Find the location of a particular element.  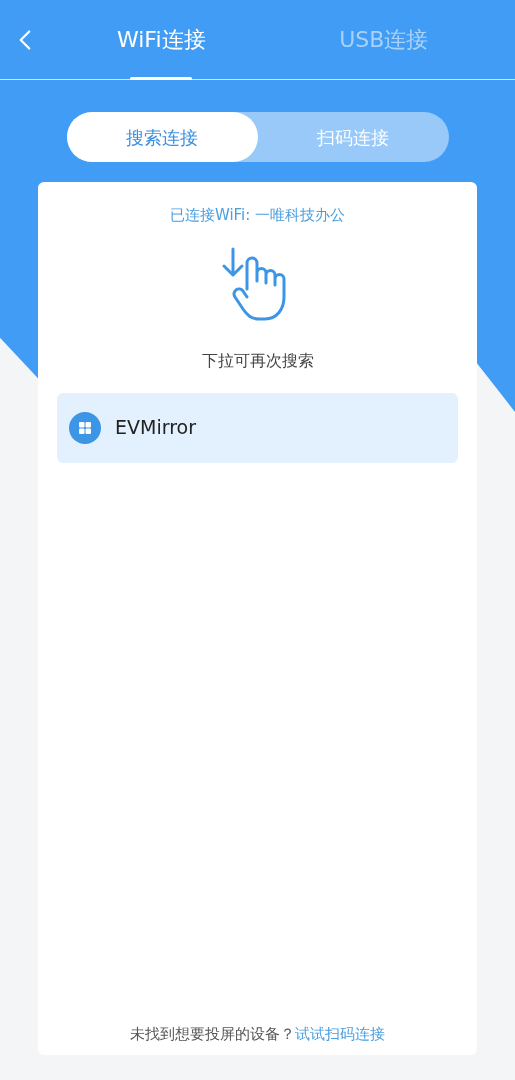

tab-indicator is located at coordinates (161, 78).